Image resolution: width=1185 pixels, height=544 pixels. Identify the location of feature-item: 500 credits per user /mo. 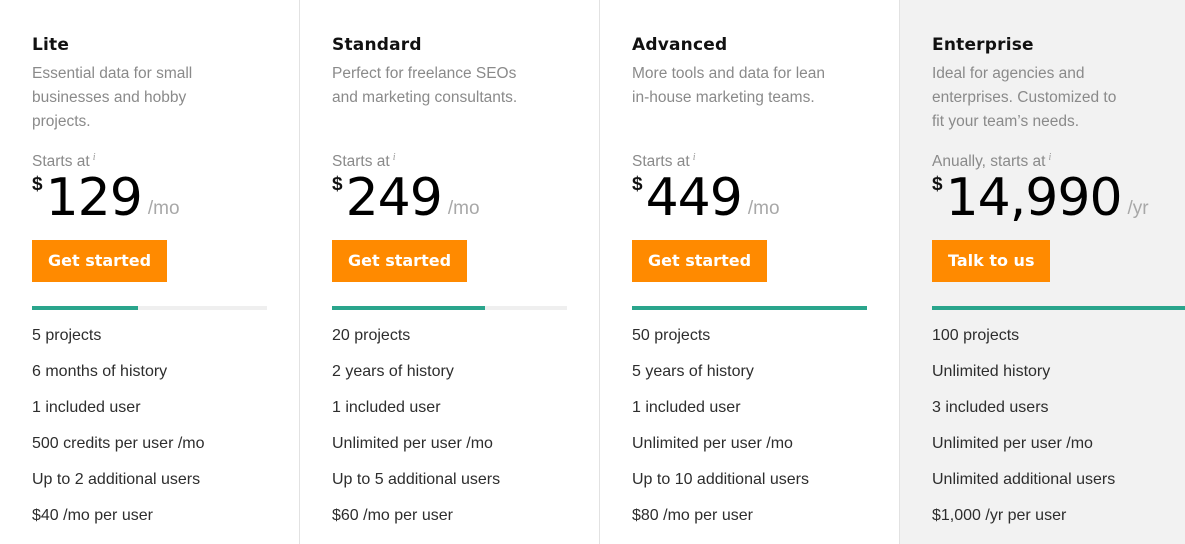
(118, 443).